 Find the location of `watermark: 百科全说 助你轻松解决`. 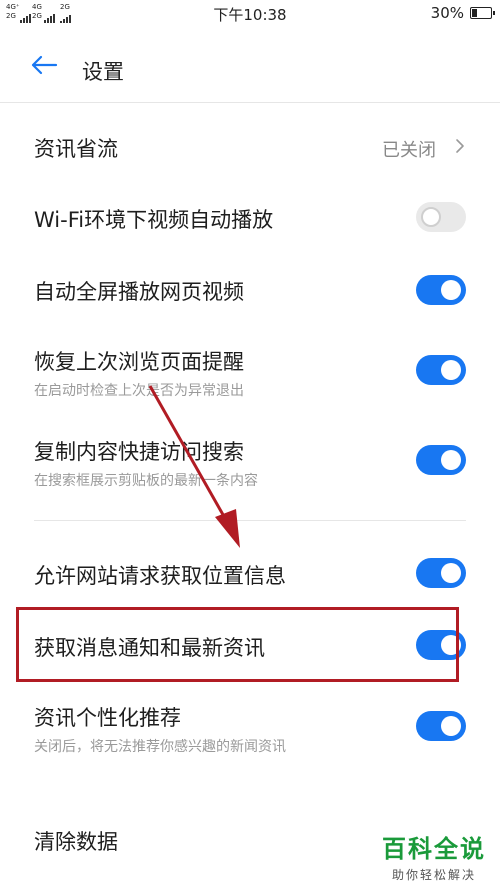

watermark: 百科全说 助你轻松解决 is located at coordinates (434, 856).